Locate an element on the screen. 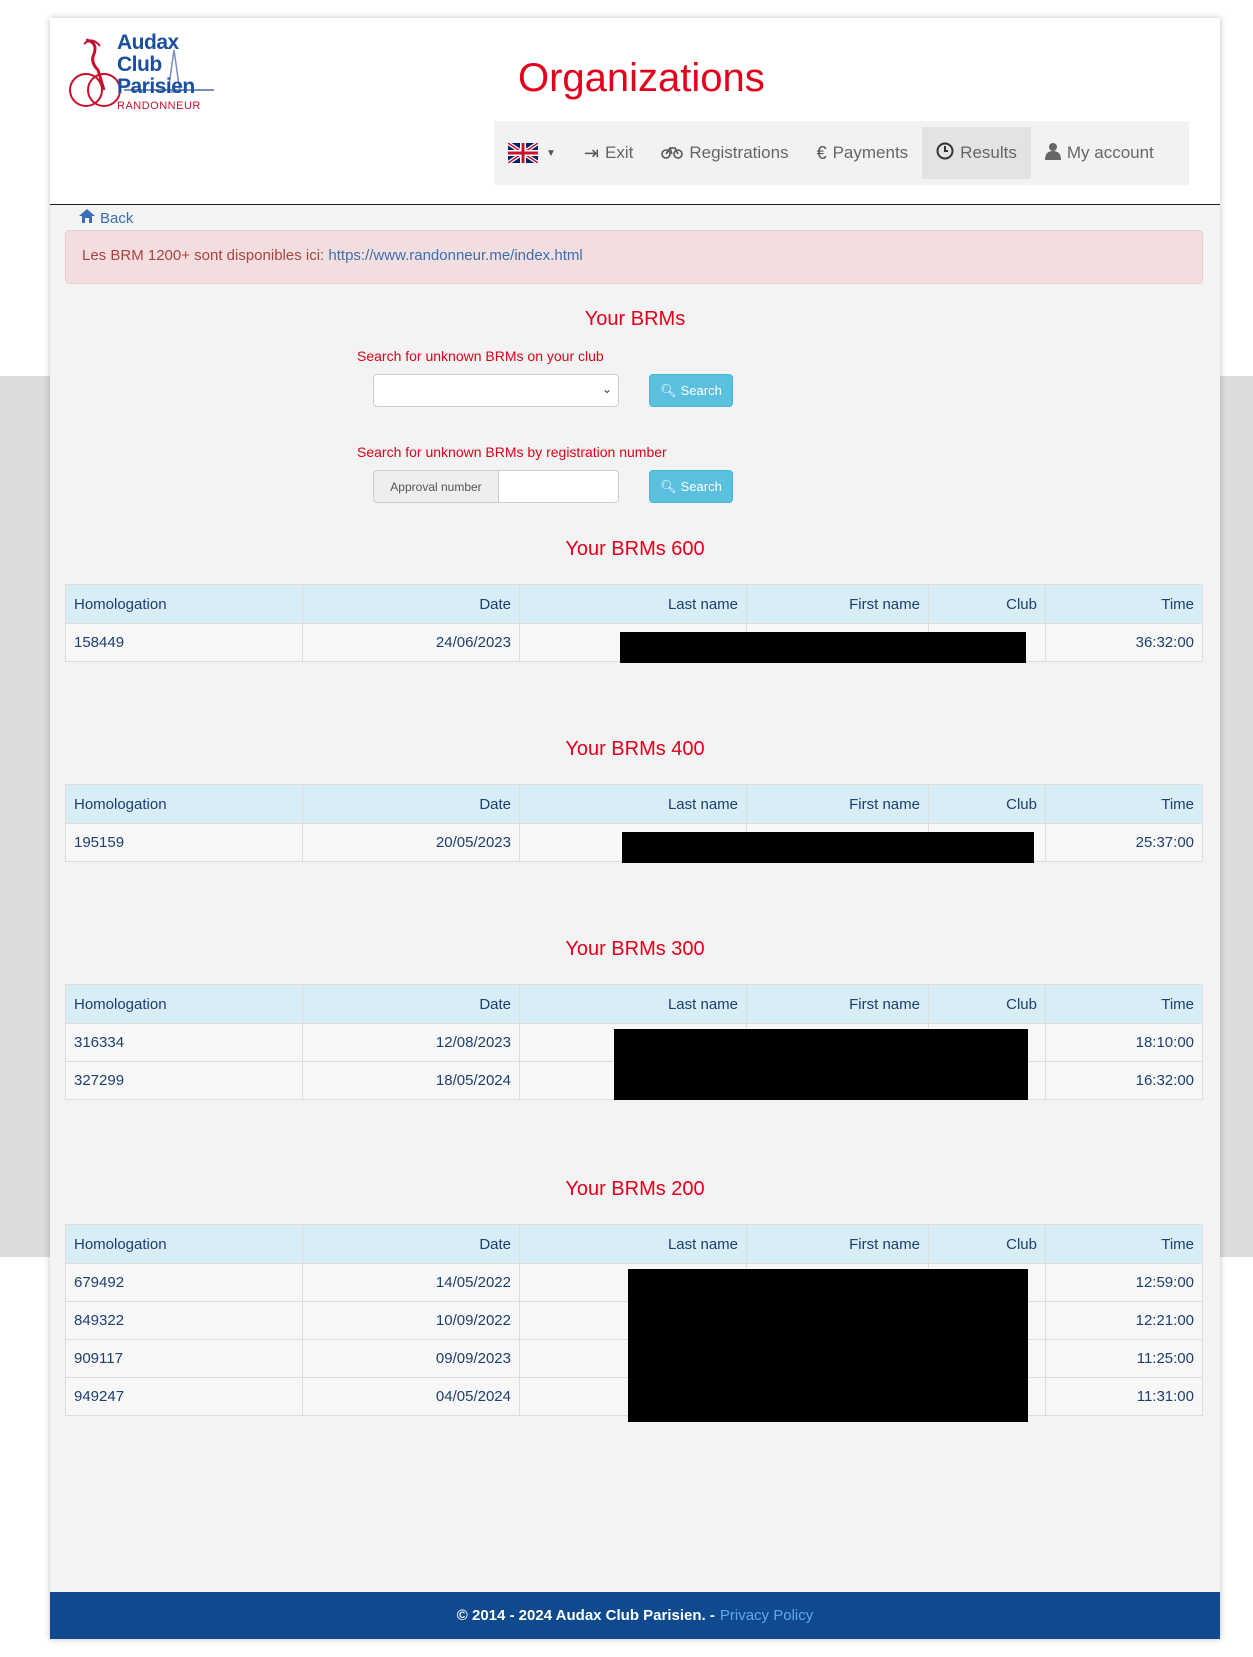  cell-date: 24/06/2023 is located at coordinates (411, 642).